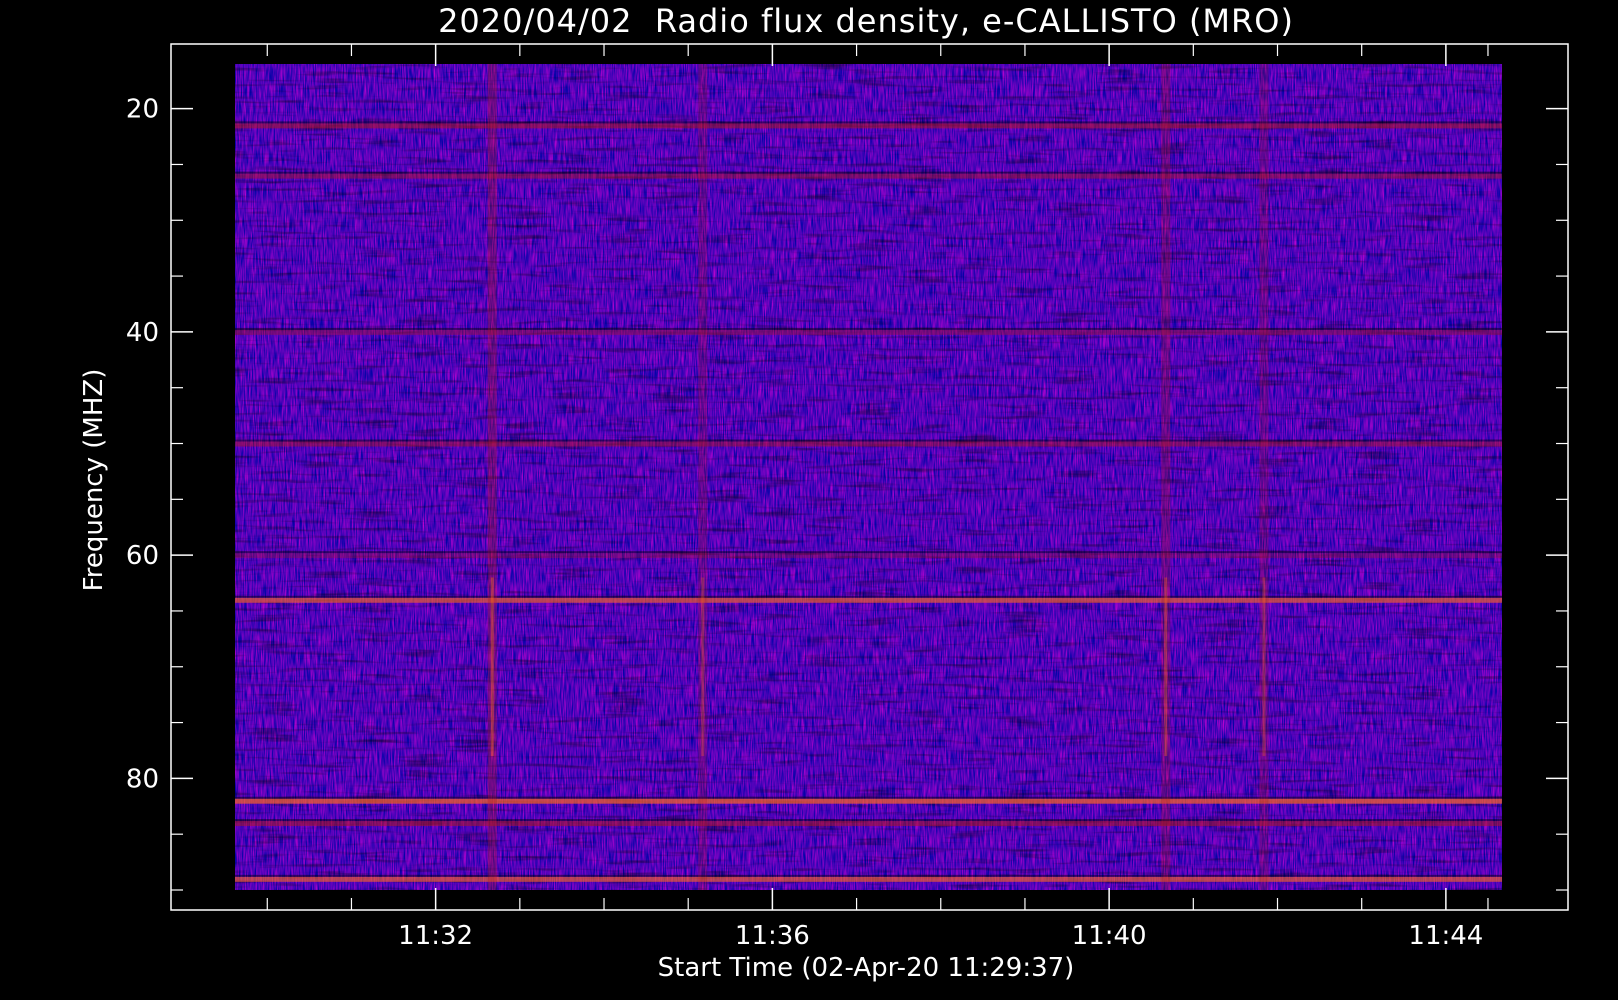 The height and width of the screenshot is (1000, 1618). What do you see at coordinates (1109, 936) in the screenshot?
I see `x-tick-label: 11:40` at bounding box center [1109, 936].